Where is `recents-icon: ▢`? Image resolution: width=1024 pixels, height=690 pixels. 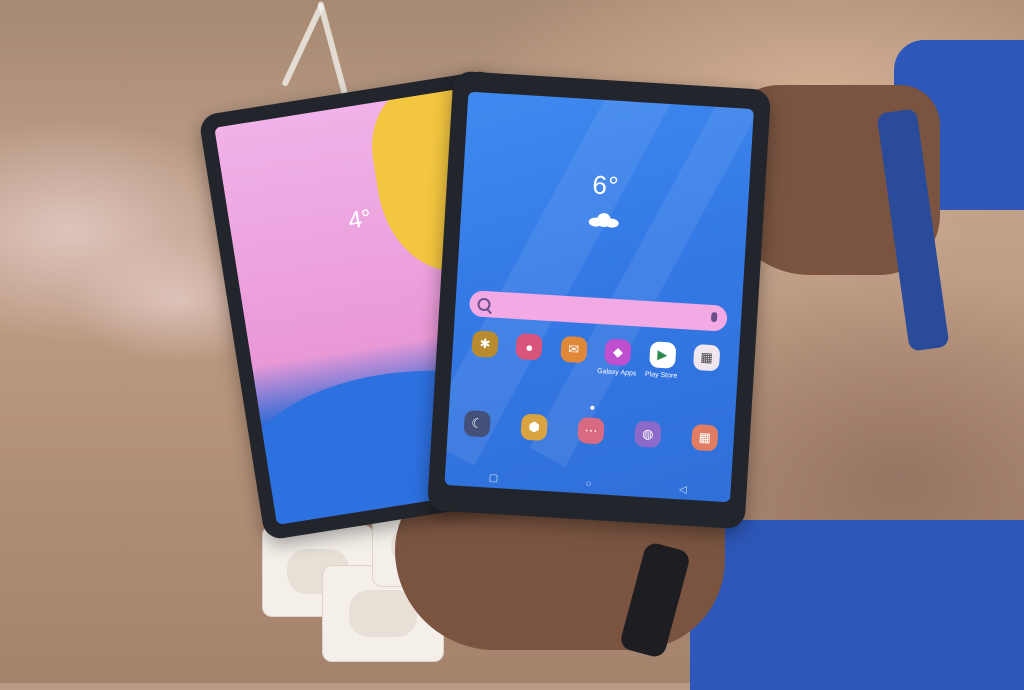 recents-icon: ▢ is located at coordinates (493, 479).